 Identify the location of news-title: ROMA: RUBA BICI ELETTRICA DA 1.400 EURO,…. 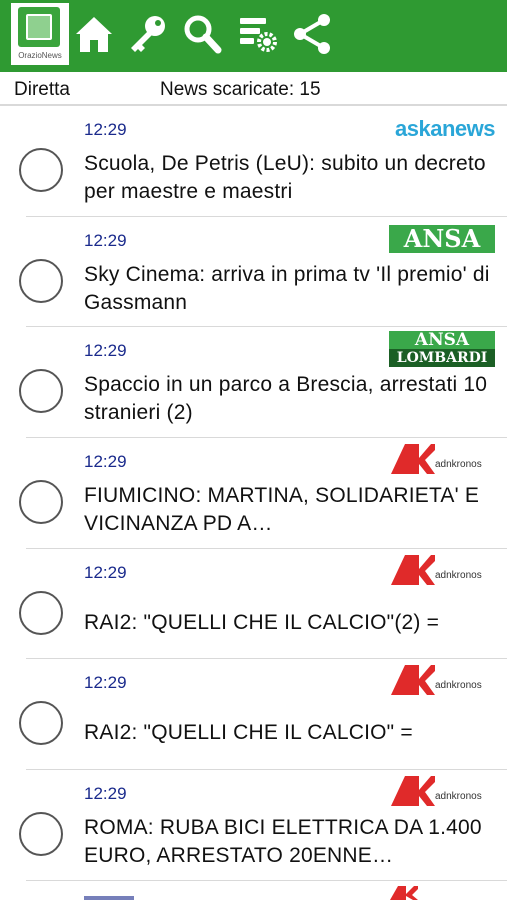
(291, 842).